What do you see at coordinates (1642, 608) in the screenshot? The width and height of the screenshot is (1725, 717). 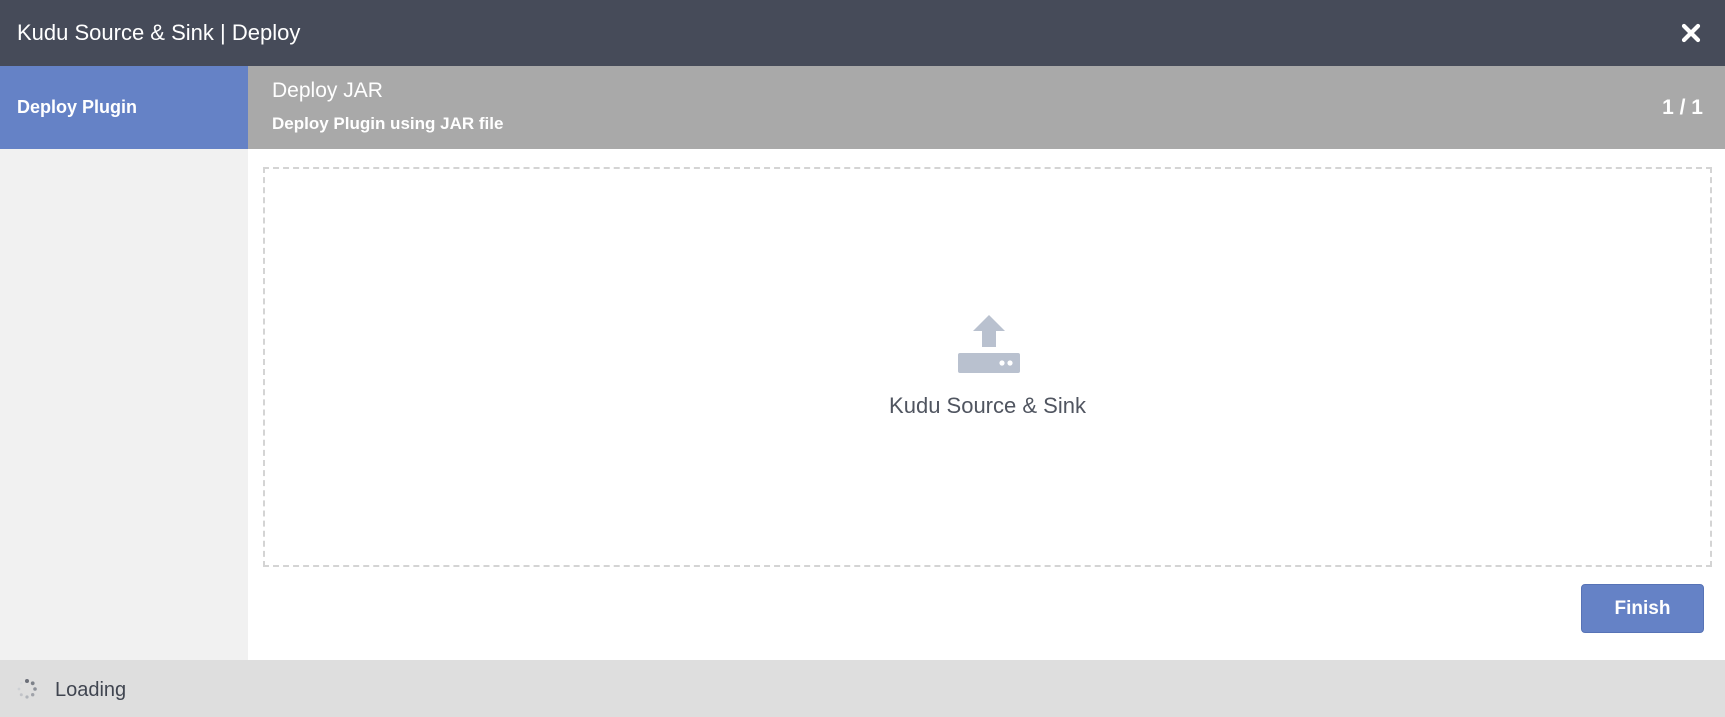 I see `finish-button: Finish` at bounding box center [1642, 608].